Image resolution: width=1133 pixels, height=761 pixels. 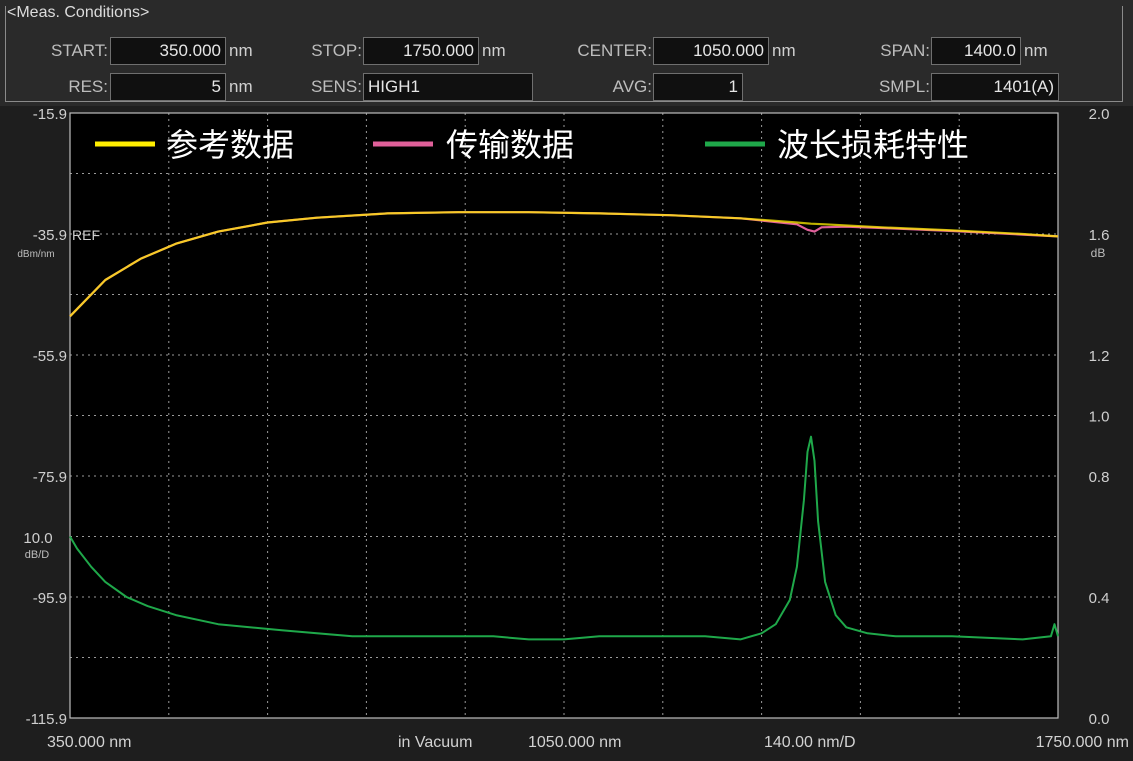 I want to click on right-tick-label: 0.4, so click(x=1099, y=598).